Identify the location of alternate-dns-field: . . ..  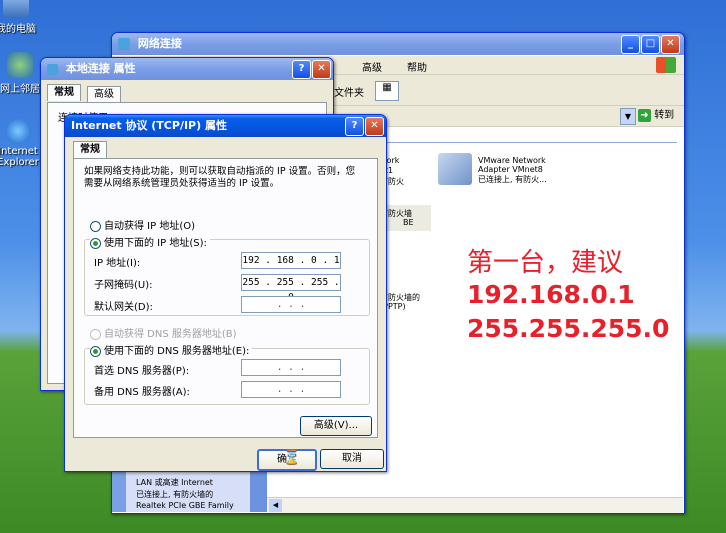
(291, 389).